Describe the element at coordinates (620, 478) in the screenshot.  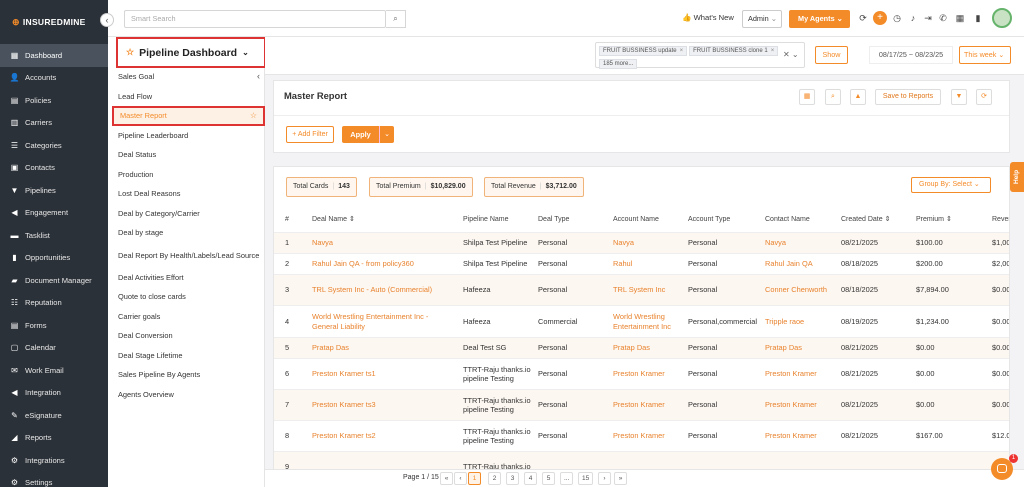
I see `page-button: »` at that location.